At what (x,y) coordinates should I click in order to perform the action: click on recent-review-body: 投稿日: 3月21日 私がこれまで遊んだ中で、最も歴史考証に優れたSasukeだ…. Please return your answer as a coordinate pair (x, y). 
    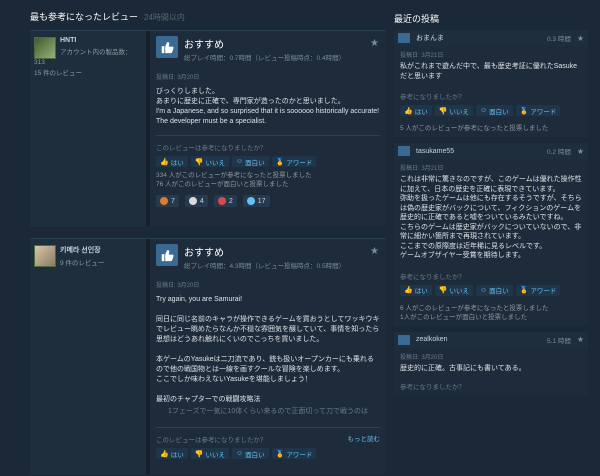
    Looking at the image, I should click on (491, 91).